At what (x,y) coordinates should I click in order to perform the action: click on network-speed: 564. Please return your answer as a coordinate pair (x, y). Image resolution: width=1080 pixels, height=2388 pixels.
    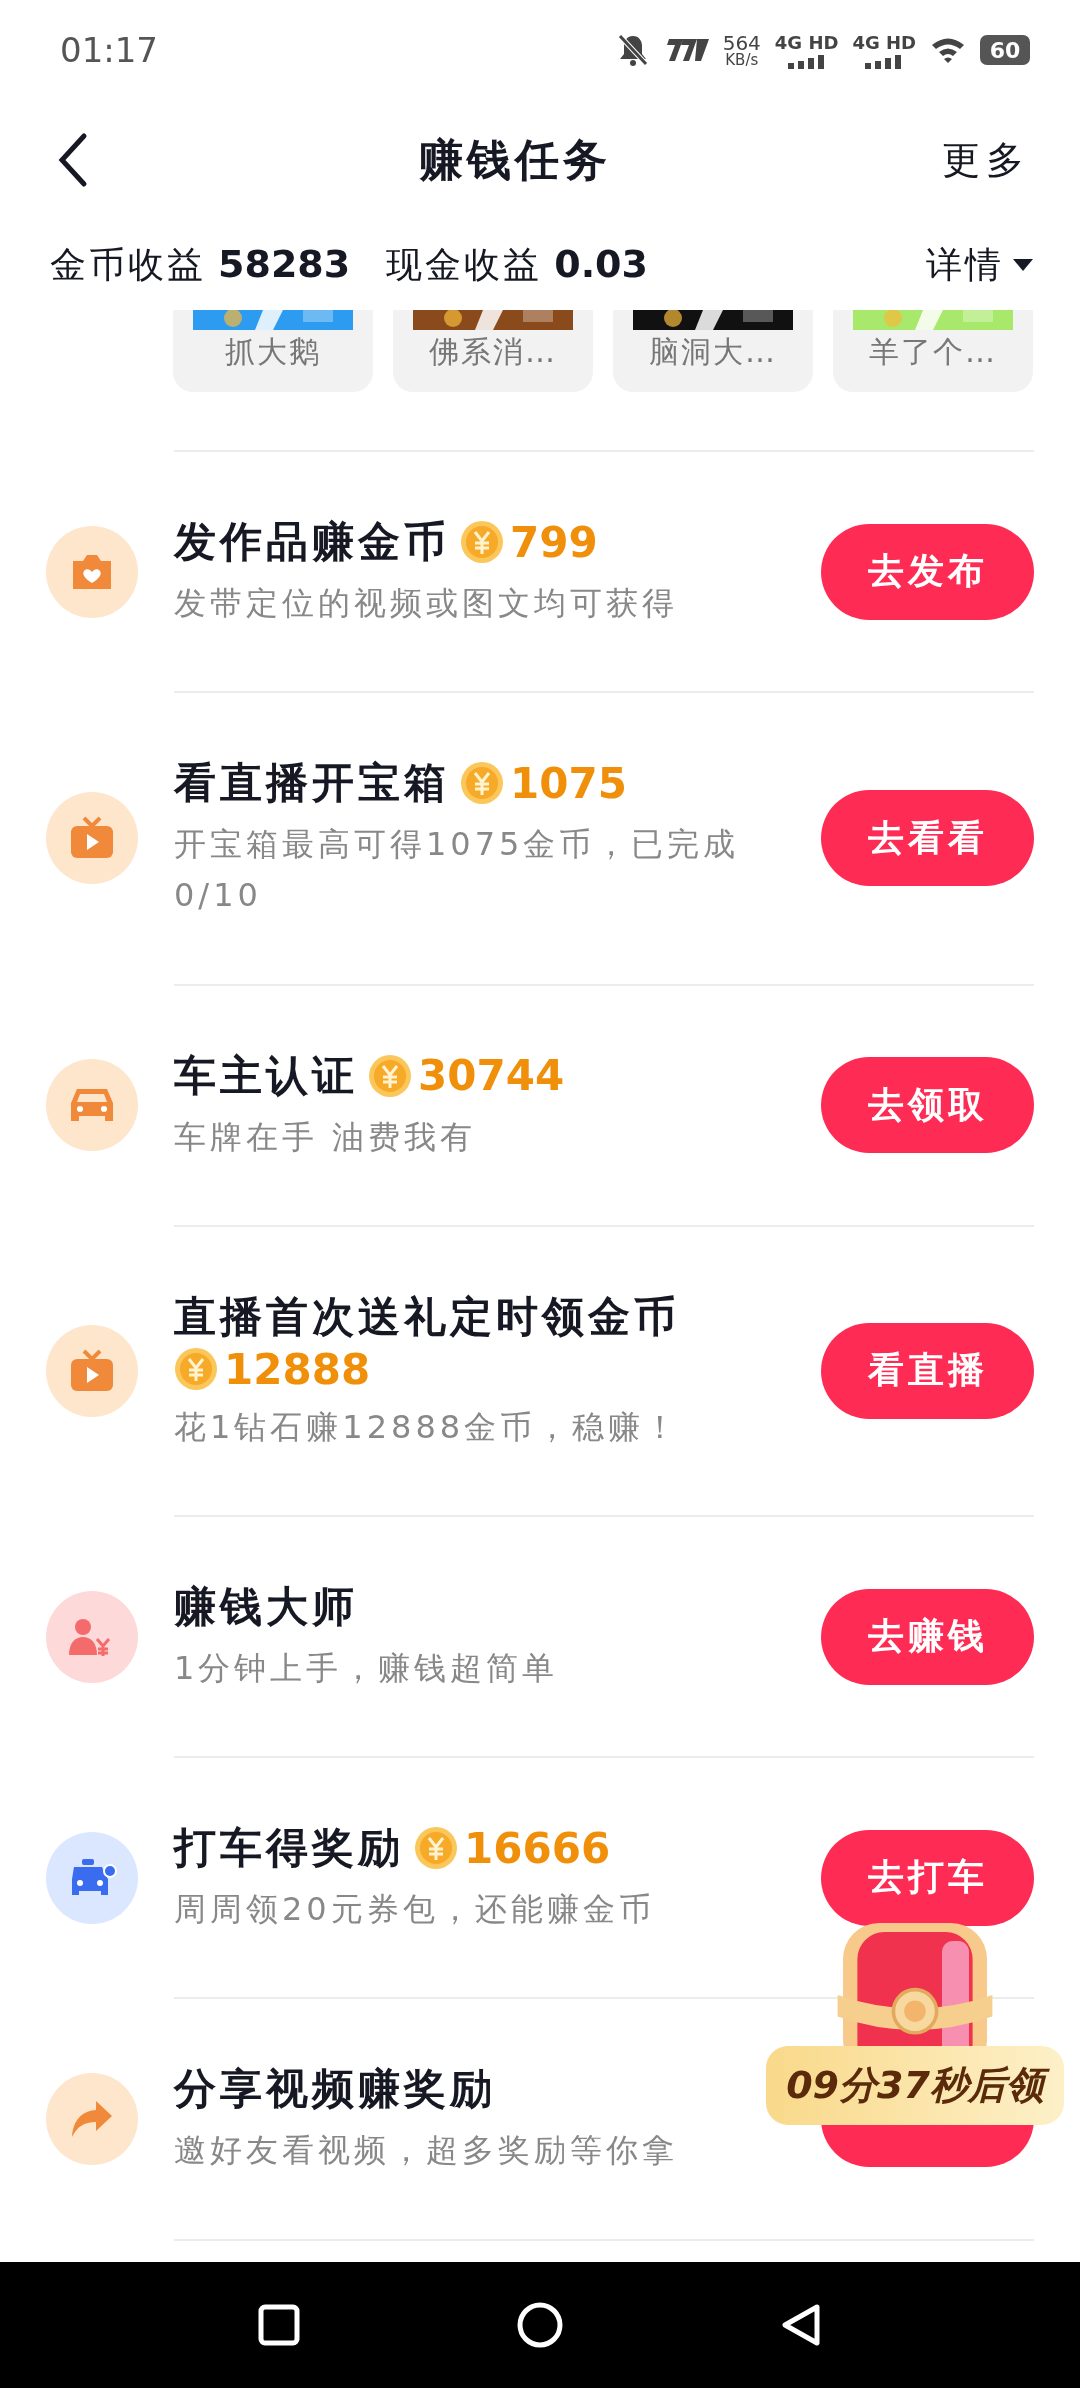
    Looking at the image, I should click on (741, 42).